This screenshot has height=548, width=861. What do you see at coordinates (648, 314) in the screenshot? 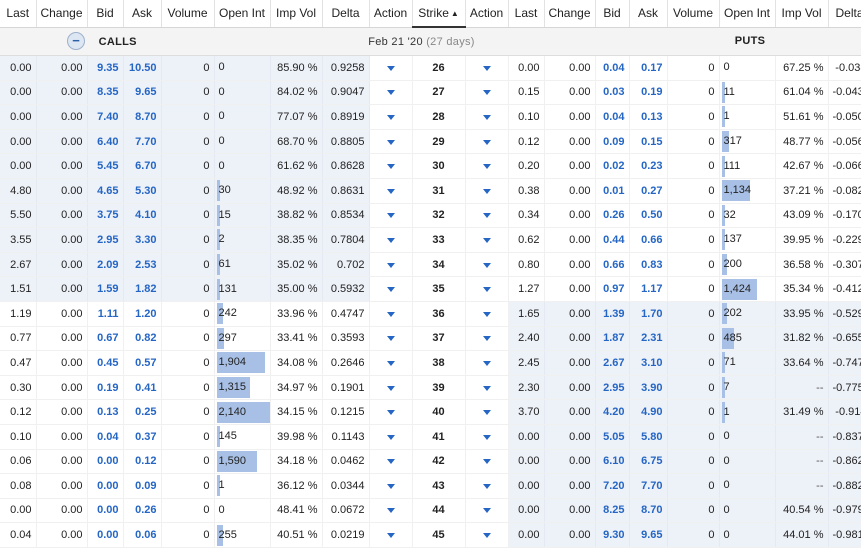
I see `put-ask: 1.70` at bounding box center [648, 314].